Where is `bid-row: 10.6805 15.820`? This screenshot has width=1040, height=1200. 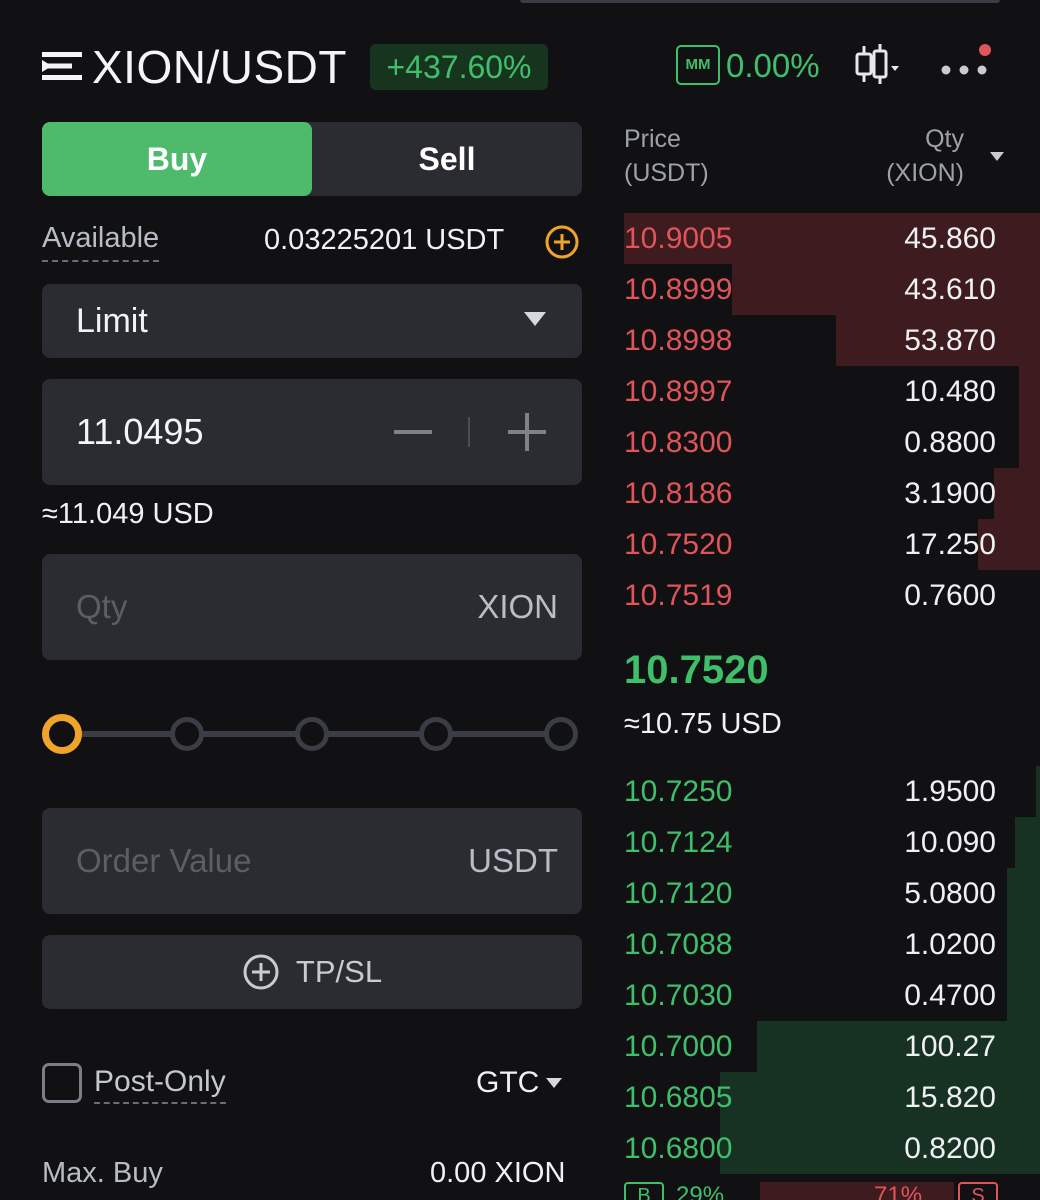 bid-row: 10.6805 15.820 is located at coordinates (832, 1097).